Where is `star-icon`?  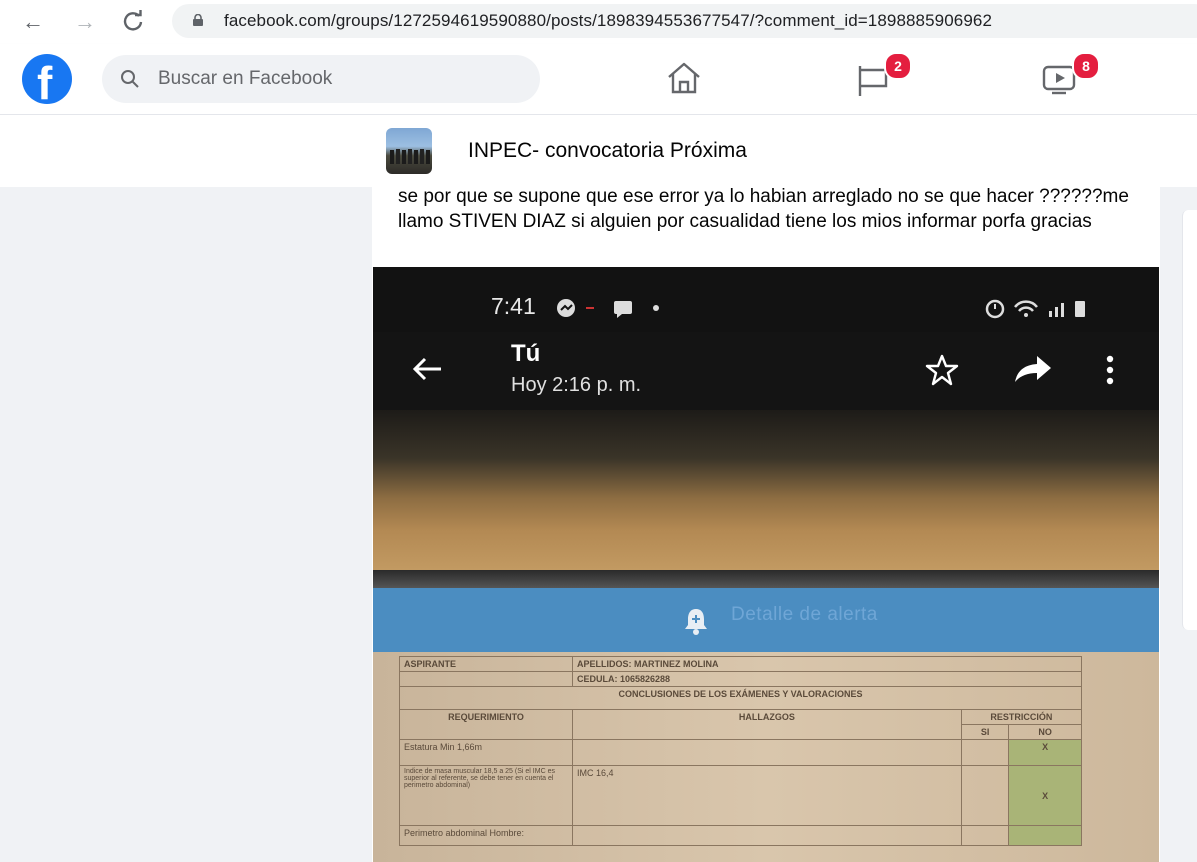
star-icon is located at coordinates (942, 370).